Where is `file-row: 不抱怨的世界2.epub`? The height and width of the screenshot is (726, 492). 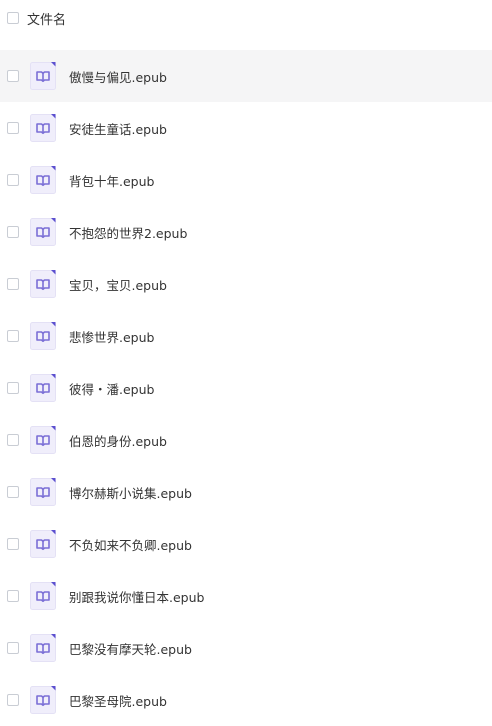
file-row: 不抱怨的世界2.epub is located at coordinates (246, 232).